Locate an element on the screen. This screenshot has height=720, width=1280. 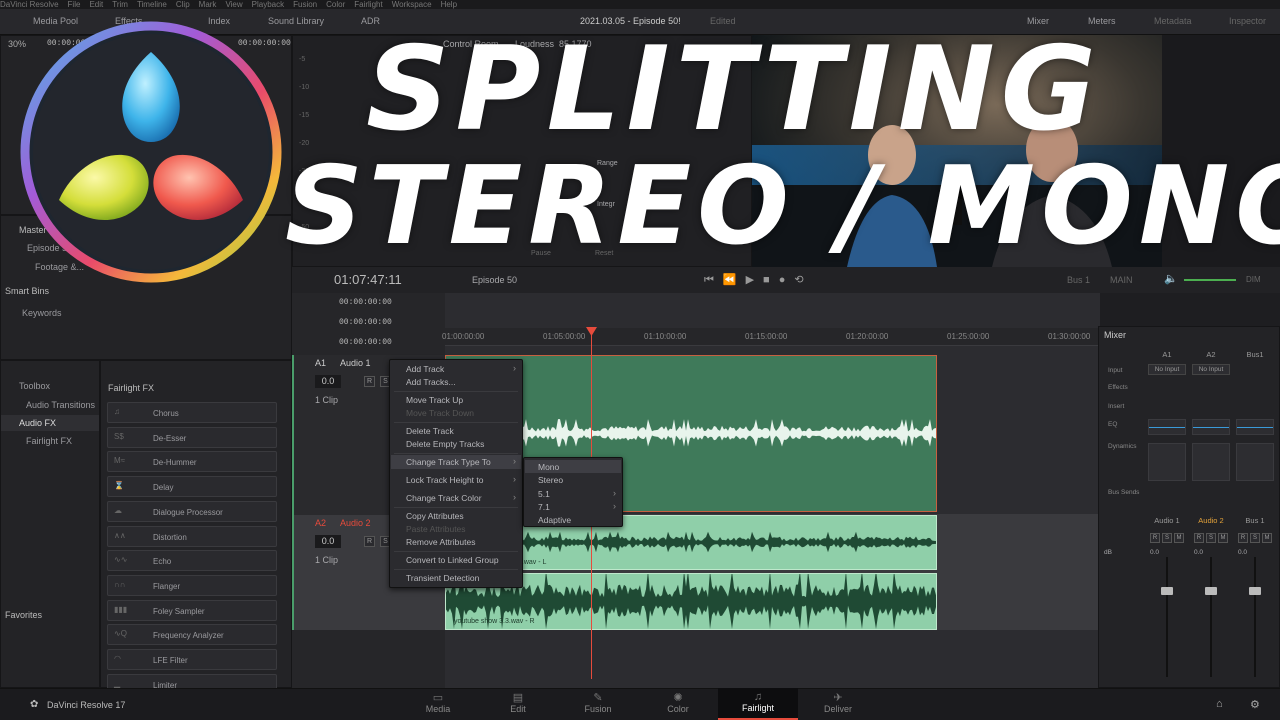
fairlight-fx-item: Fairlight FX is located at coordinates (49, 441).